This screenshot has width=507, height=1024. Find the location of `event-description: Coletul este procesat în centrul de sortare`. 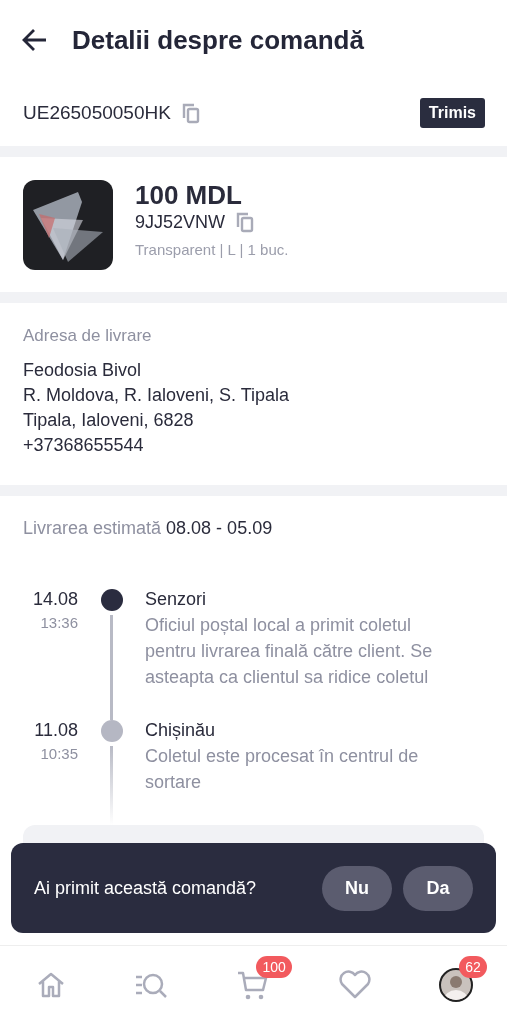

event-description: Coletul este procesat în centrul de sortare is located at coordinates (282, 769).